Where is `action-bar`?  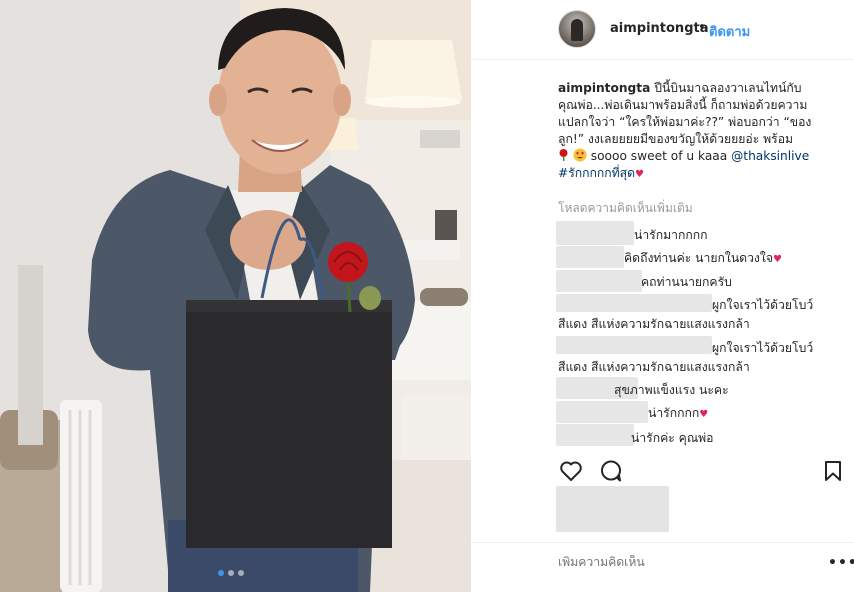
action-bar is located at coordinates (699, 471).